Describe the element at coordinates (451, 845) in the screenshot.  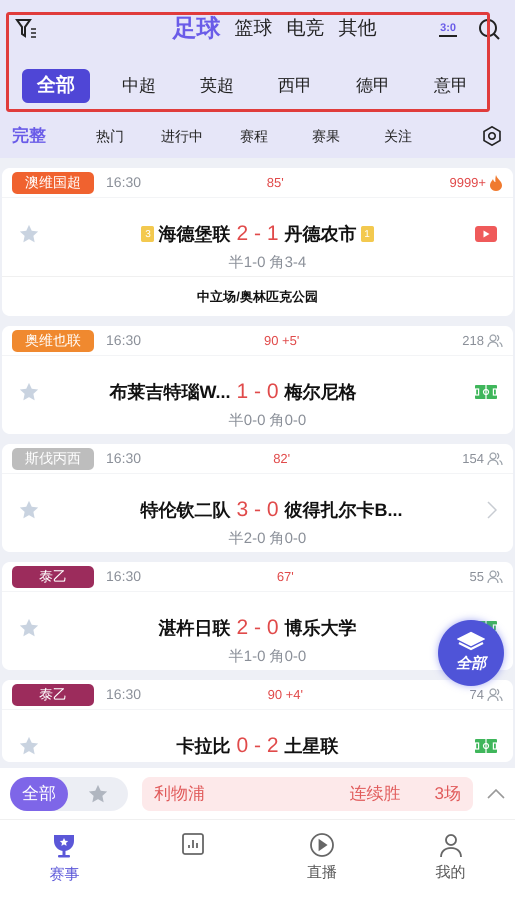
I see `user-icon` at that location.